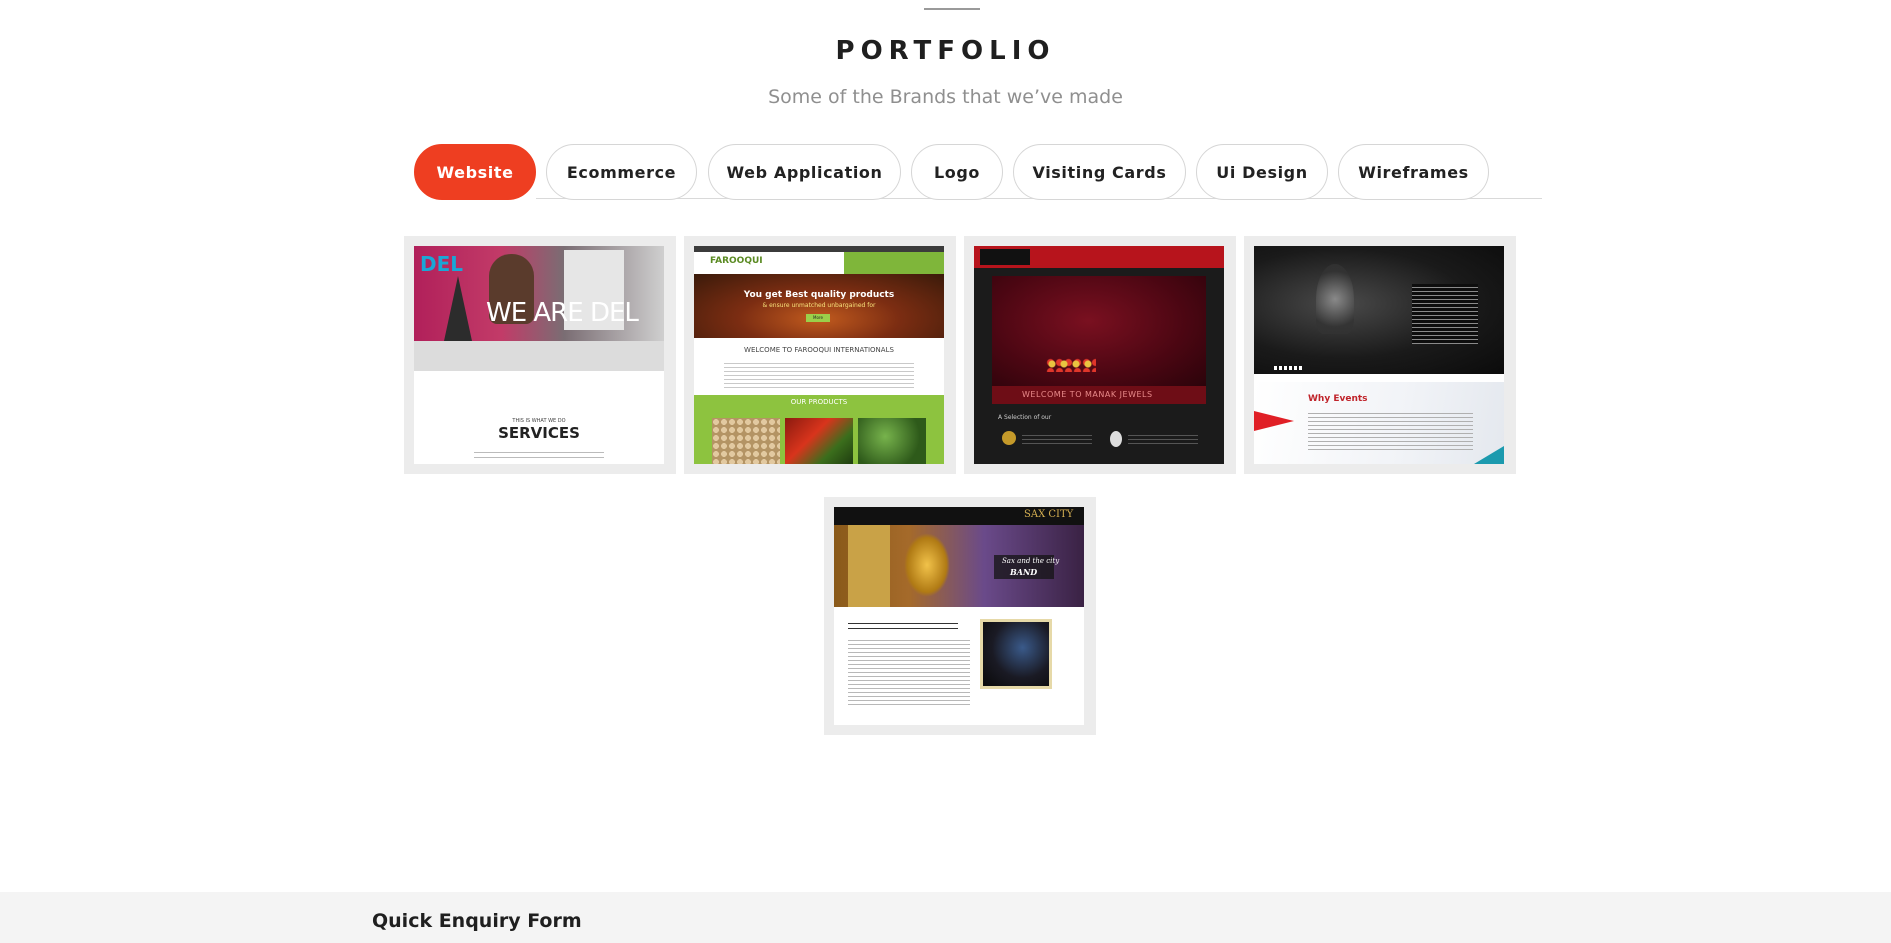 The image size is (1891, 943). I want to click on tab-wireframes: Wireframes, so click(1413, 172).